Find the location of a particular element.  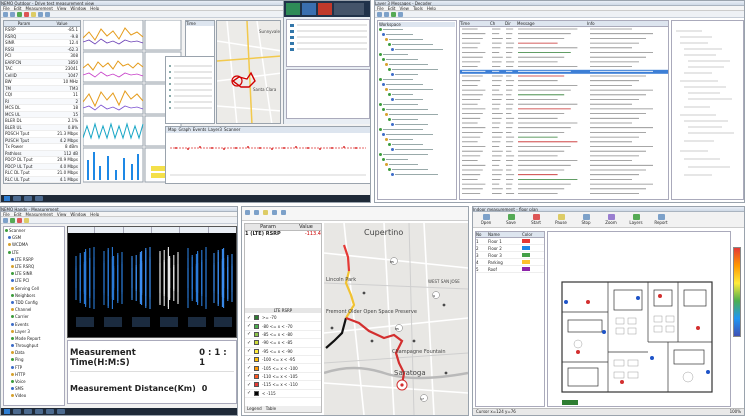

menu-measurement-3: Measurement is located at coordinates (38, 214).